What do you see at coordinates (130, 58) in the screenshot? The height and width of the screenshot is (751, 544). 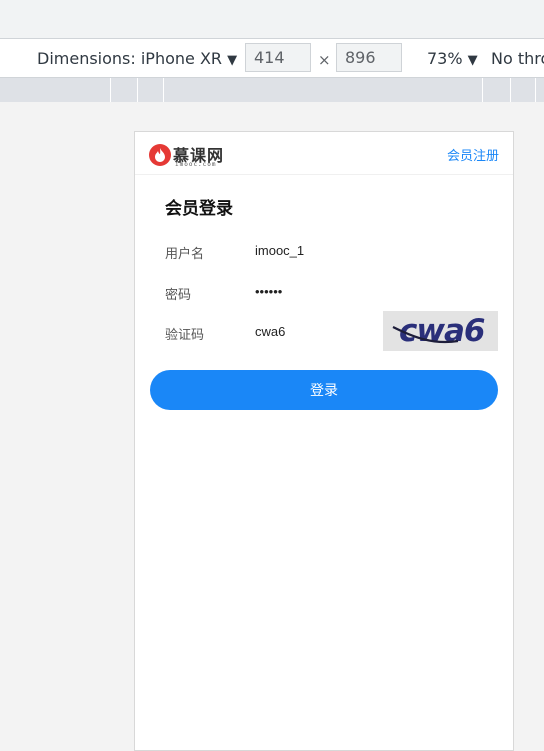 I see `device-name: Dimensions: iPhone XR` at bounding box center [130, 58].